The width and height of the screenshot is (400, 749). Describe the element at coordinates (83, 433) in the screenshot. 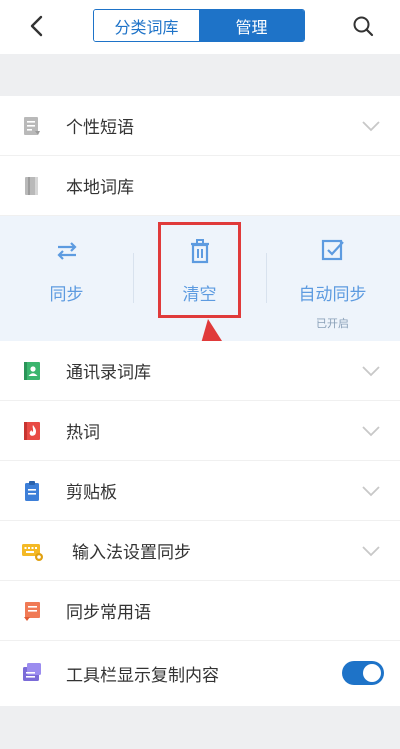

I see `row-label: 热词` at that location.